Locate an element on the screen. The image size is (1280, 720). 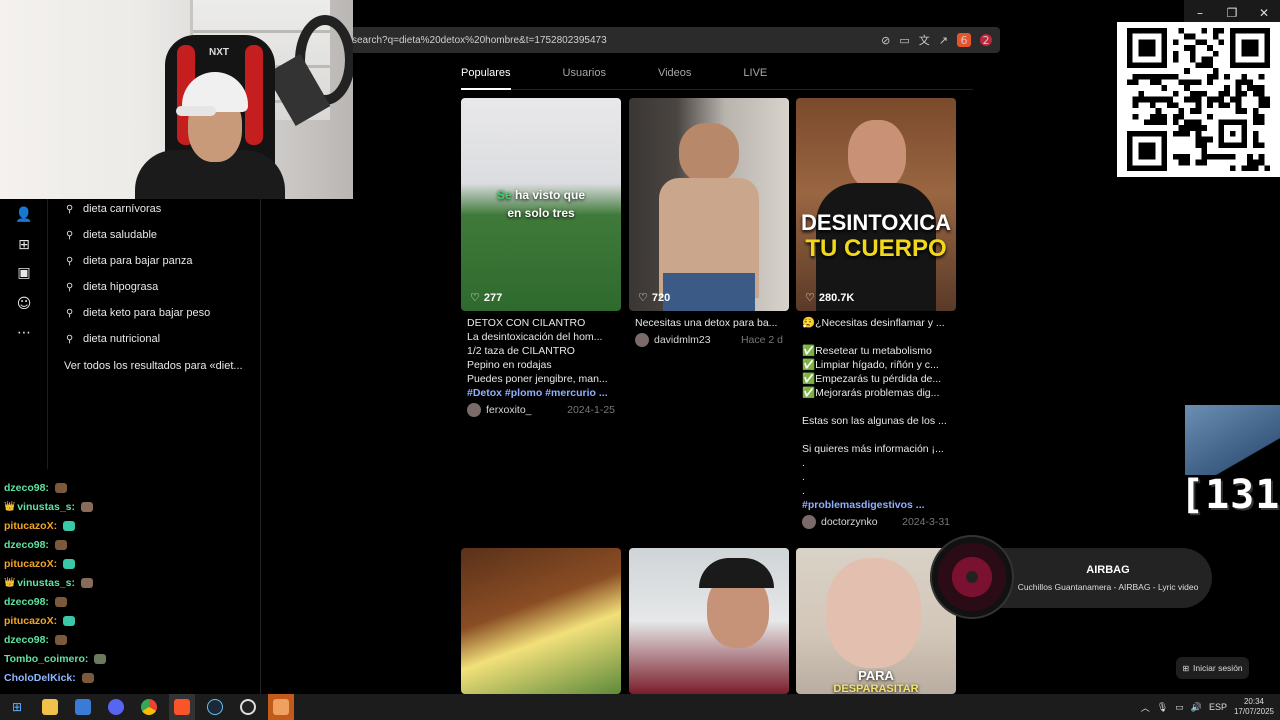
video-thumbnail: ♡ 720 is located at coordinates (709, 204).